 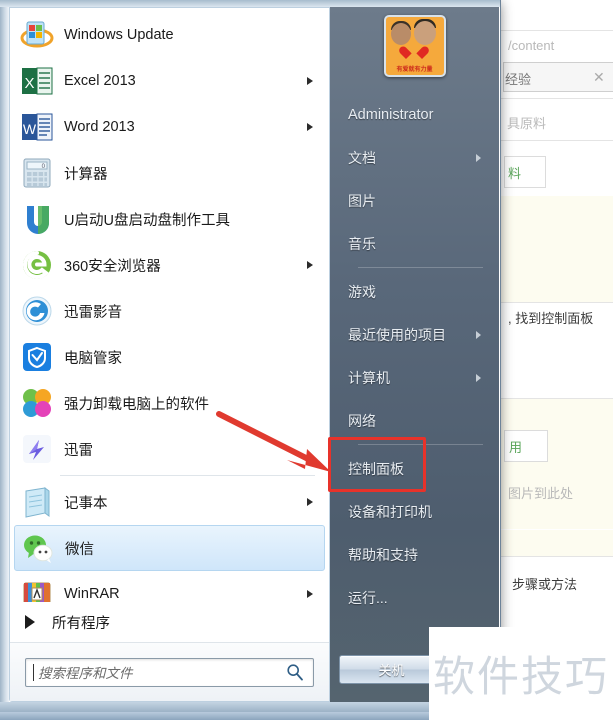 What do you see at coordinates (414, 200) in the screenshot?
I see `place-item-2: 图片` at bounding box center [414, 200].